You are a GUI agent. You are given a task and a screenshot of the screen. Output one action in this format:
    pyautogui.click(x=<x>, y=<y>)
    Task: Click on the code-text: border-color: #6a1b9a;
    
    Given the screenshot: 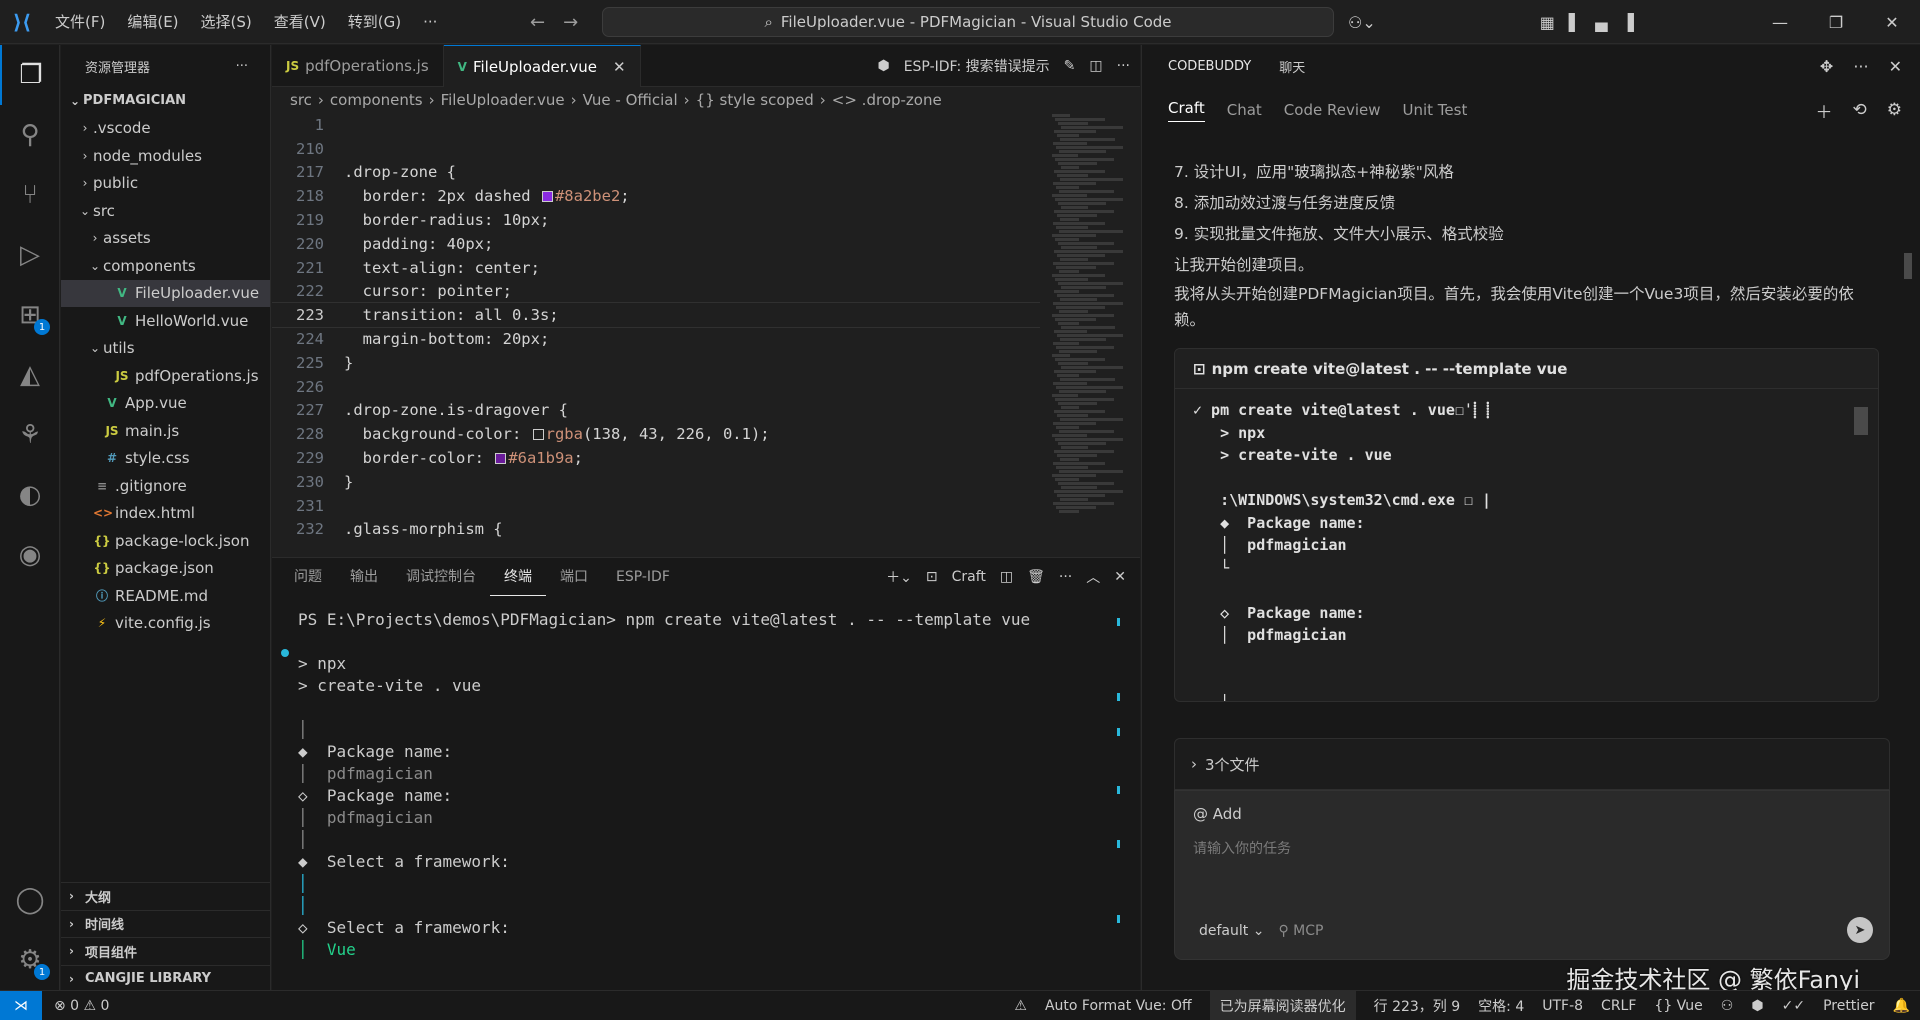 What is the action you would take?
    pyautogui.click(x=453, y=458)
    